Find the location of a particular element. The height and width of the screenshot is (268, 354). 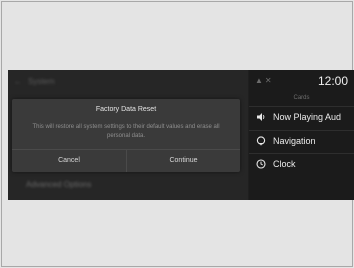

status-icons: ▲✕ is located at coordinates (264, 80).